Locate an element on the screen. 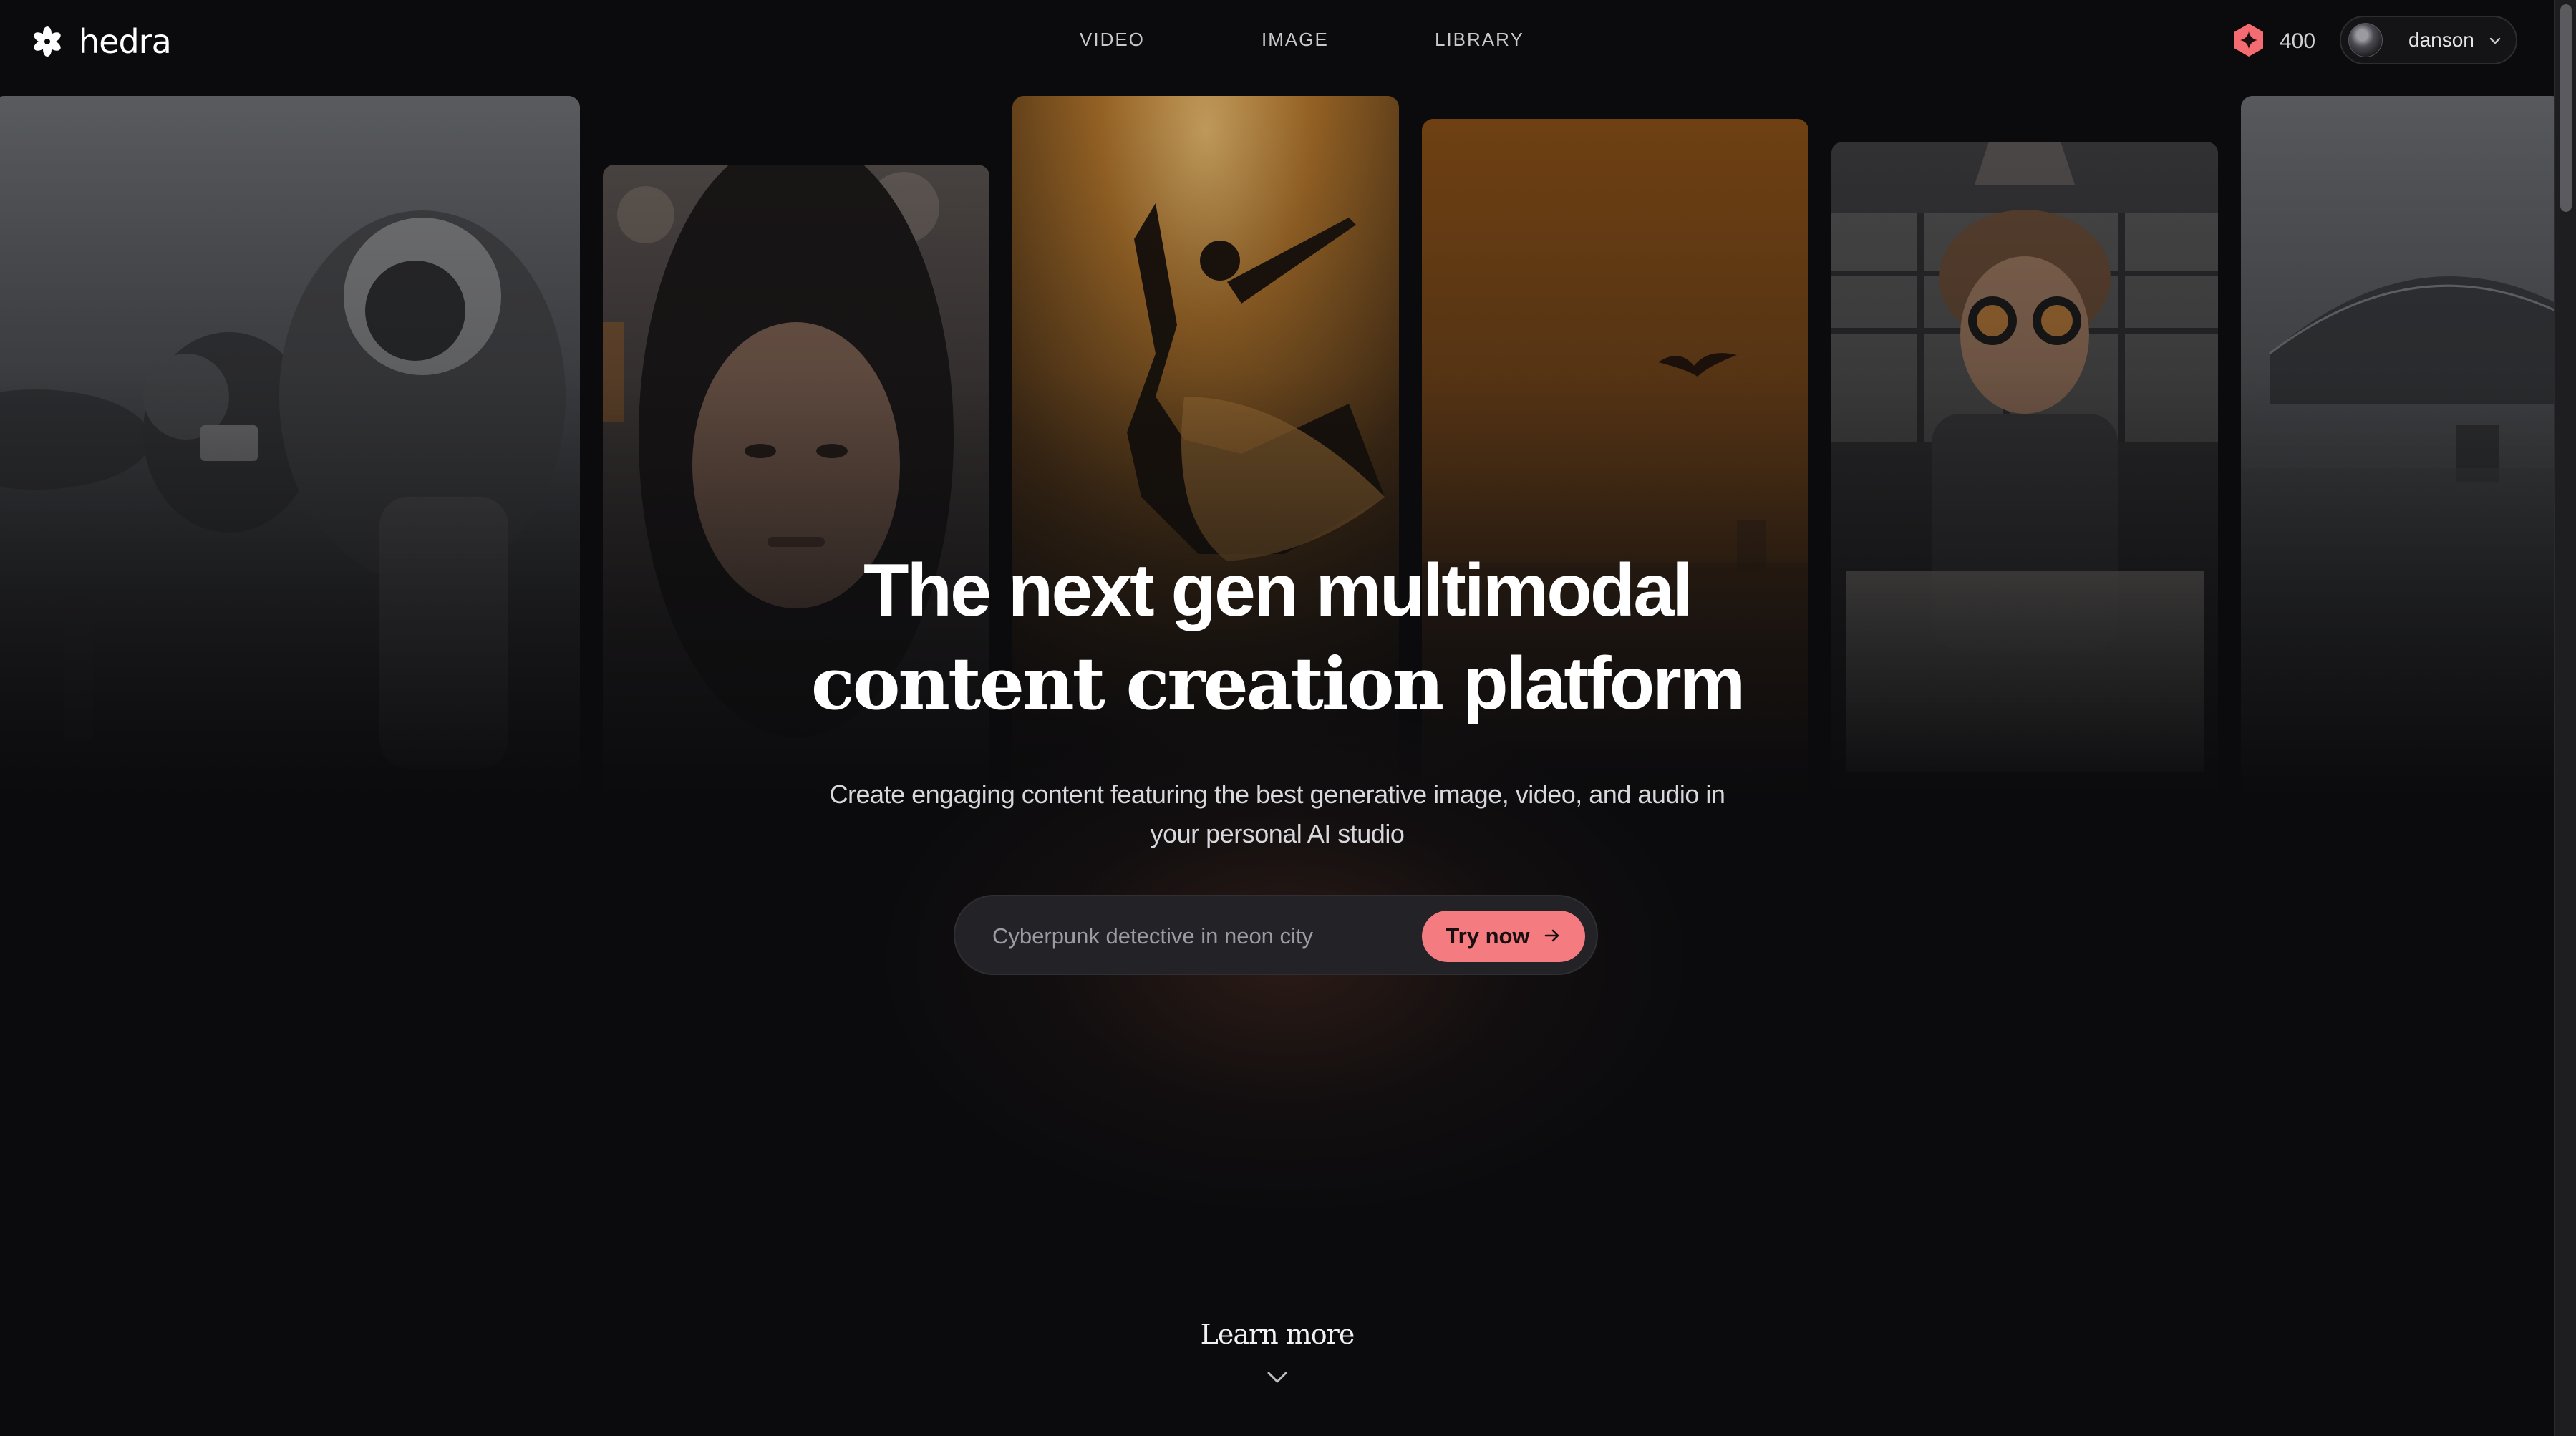  page-scrollbar is located at coordinates (2565, 718).